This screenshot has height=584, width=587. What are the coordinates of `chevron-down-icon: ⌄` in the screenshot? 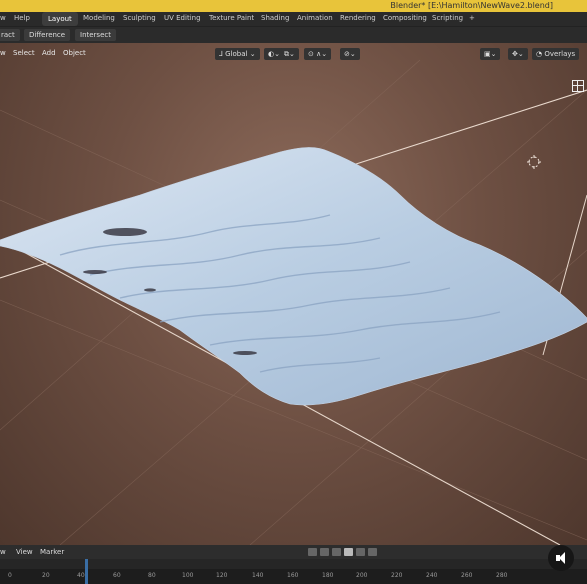 It's located at (252, 54).